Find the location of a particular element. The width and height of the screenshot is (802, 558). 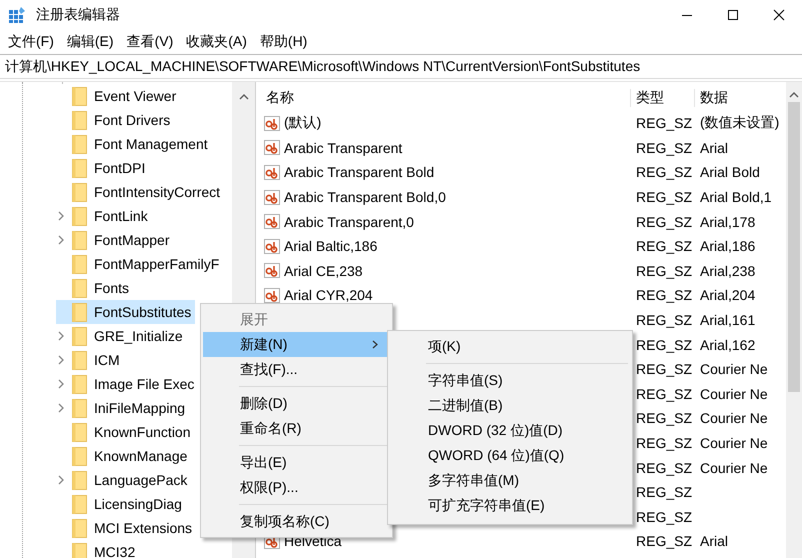

value-name: Arabic Transparent,0 is located at coordinates (349, 222).